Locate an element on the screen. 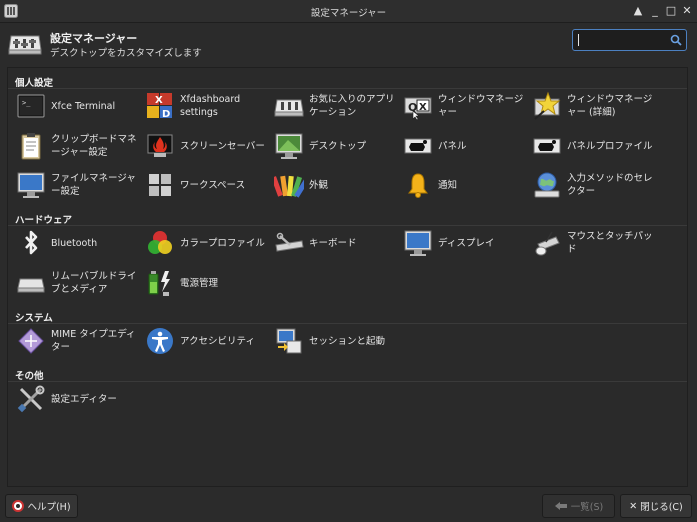 The height and width of the screenshot is (522, 697). accessibility-icon is located at coordinates (160, 341).